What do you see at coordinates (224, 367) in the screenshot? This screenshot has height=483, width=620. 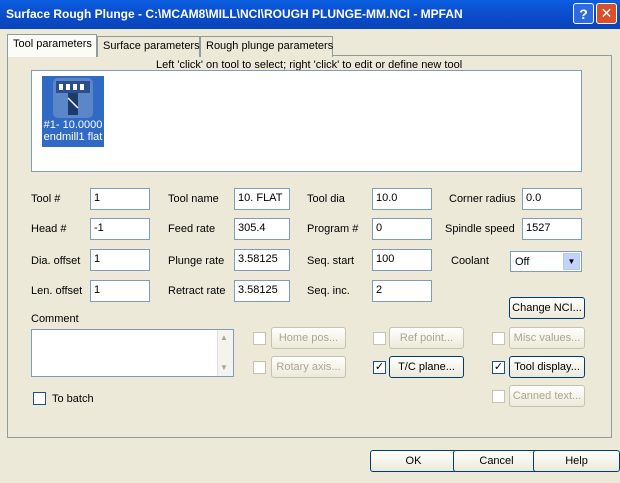 I see `scroll-down-icon: ▼` at bounding box center [224, 367].